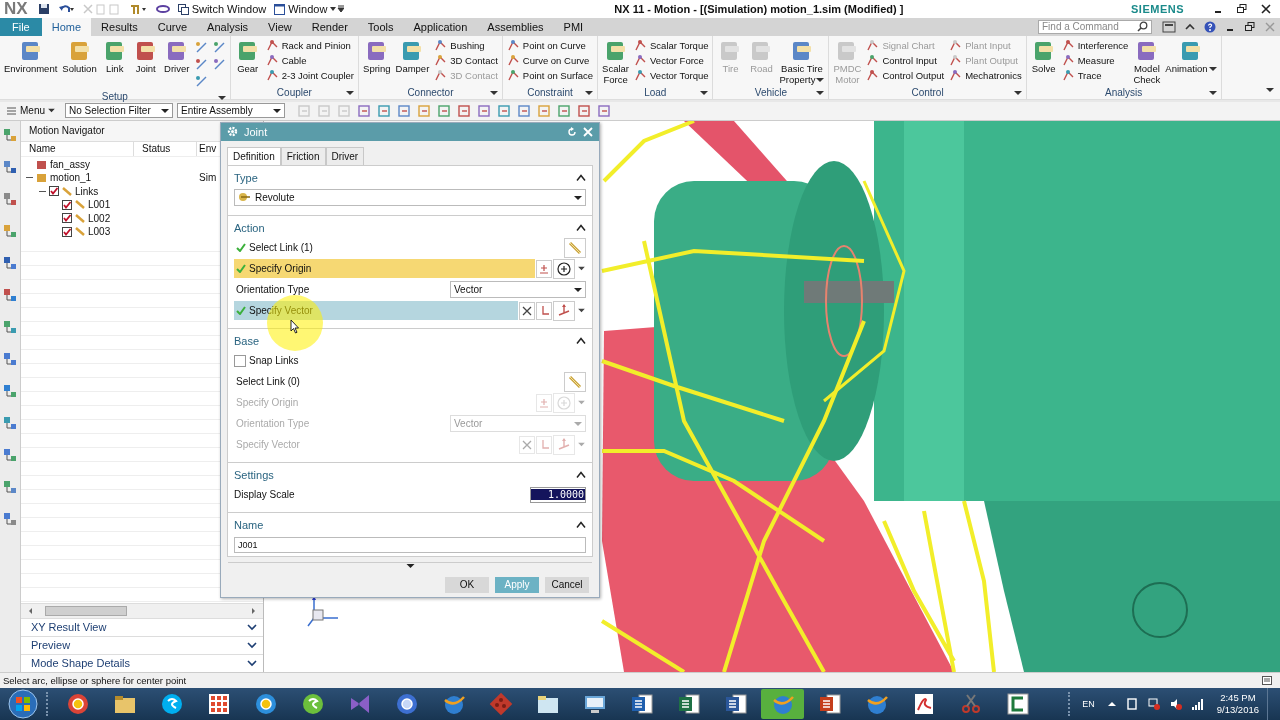 The width and height of the screenshot is (1280, 720). I want to click on dialog-tab: Friction, so click(303, 155).